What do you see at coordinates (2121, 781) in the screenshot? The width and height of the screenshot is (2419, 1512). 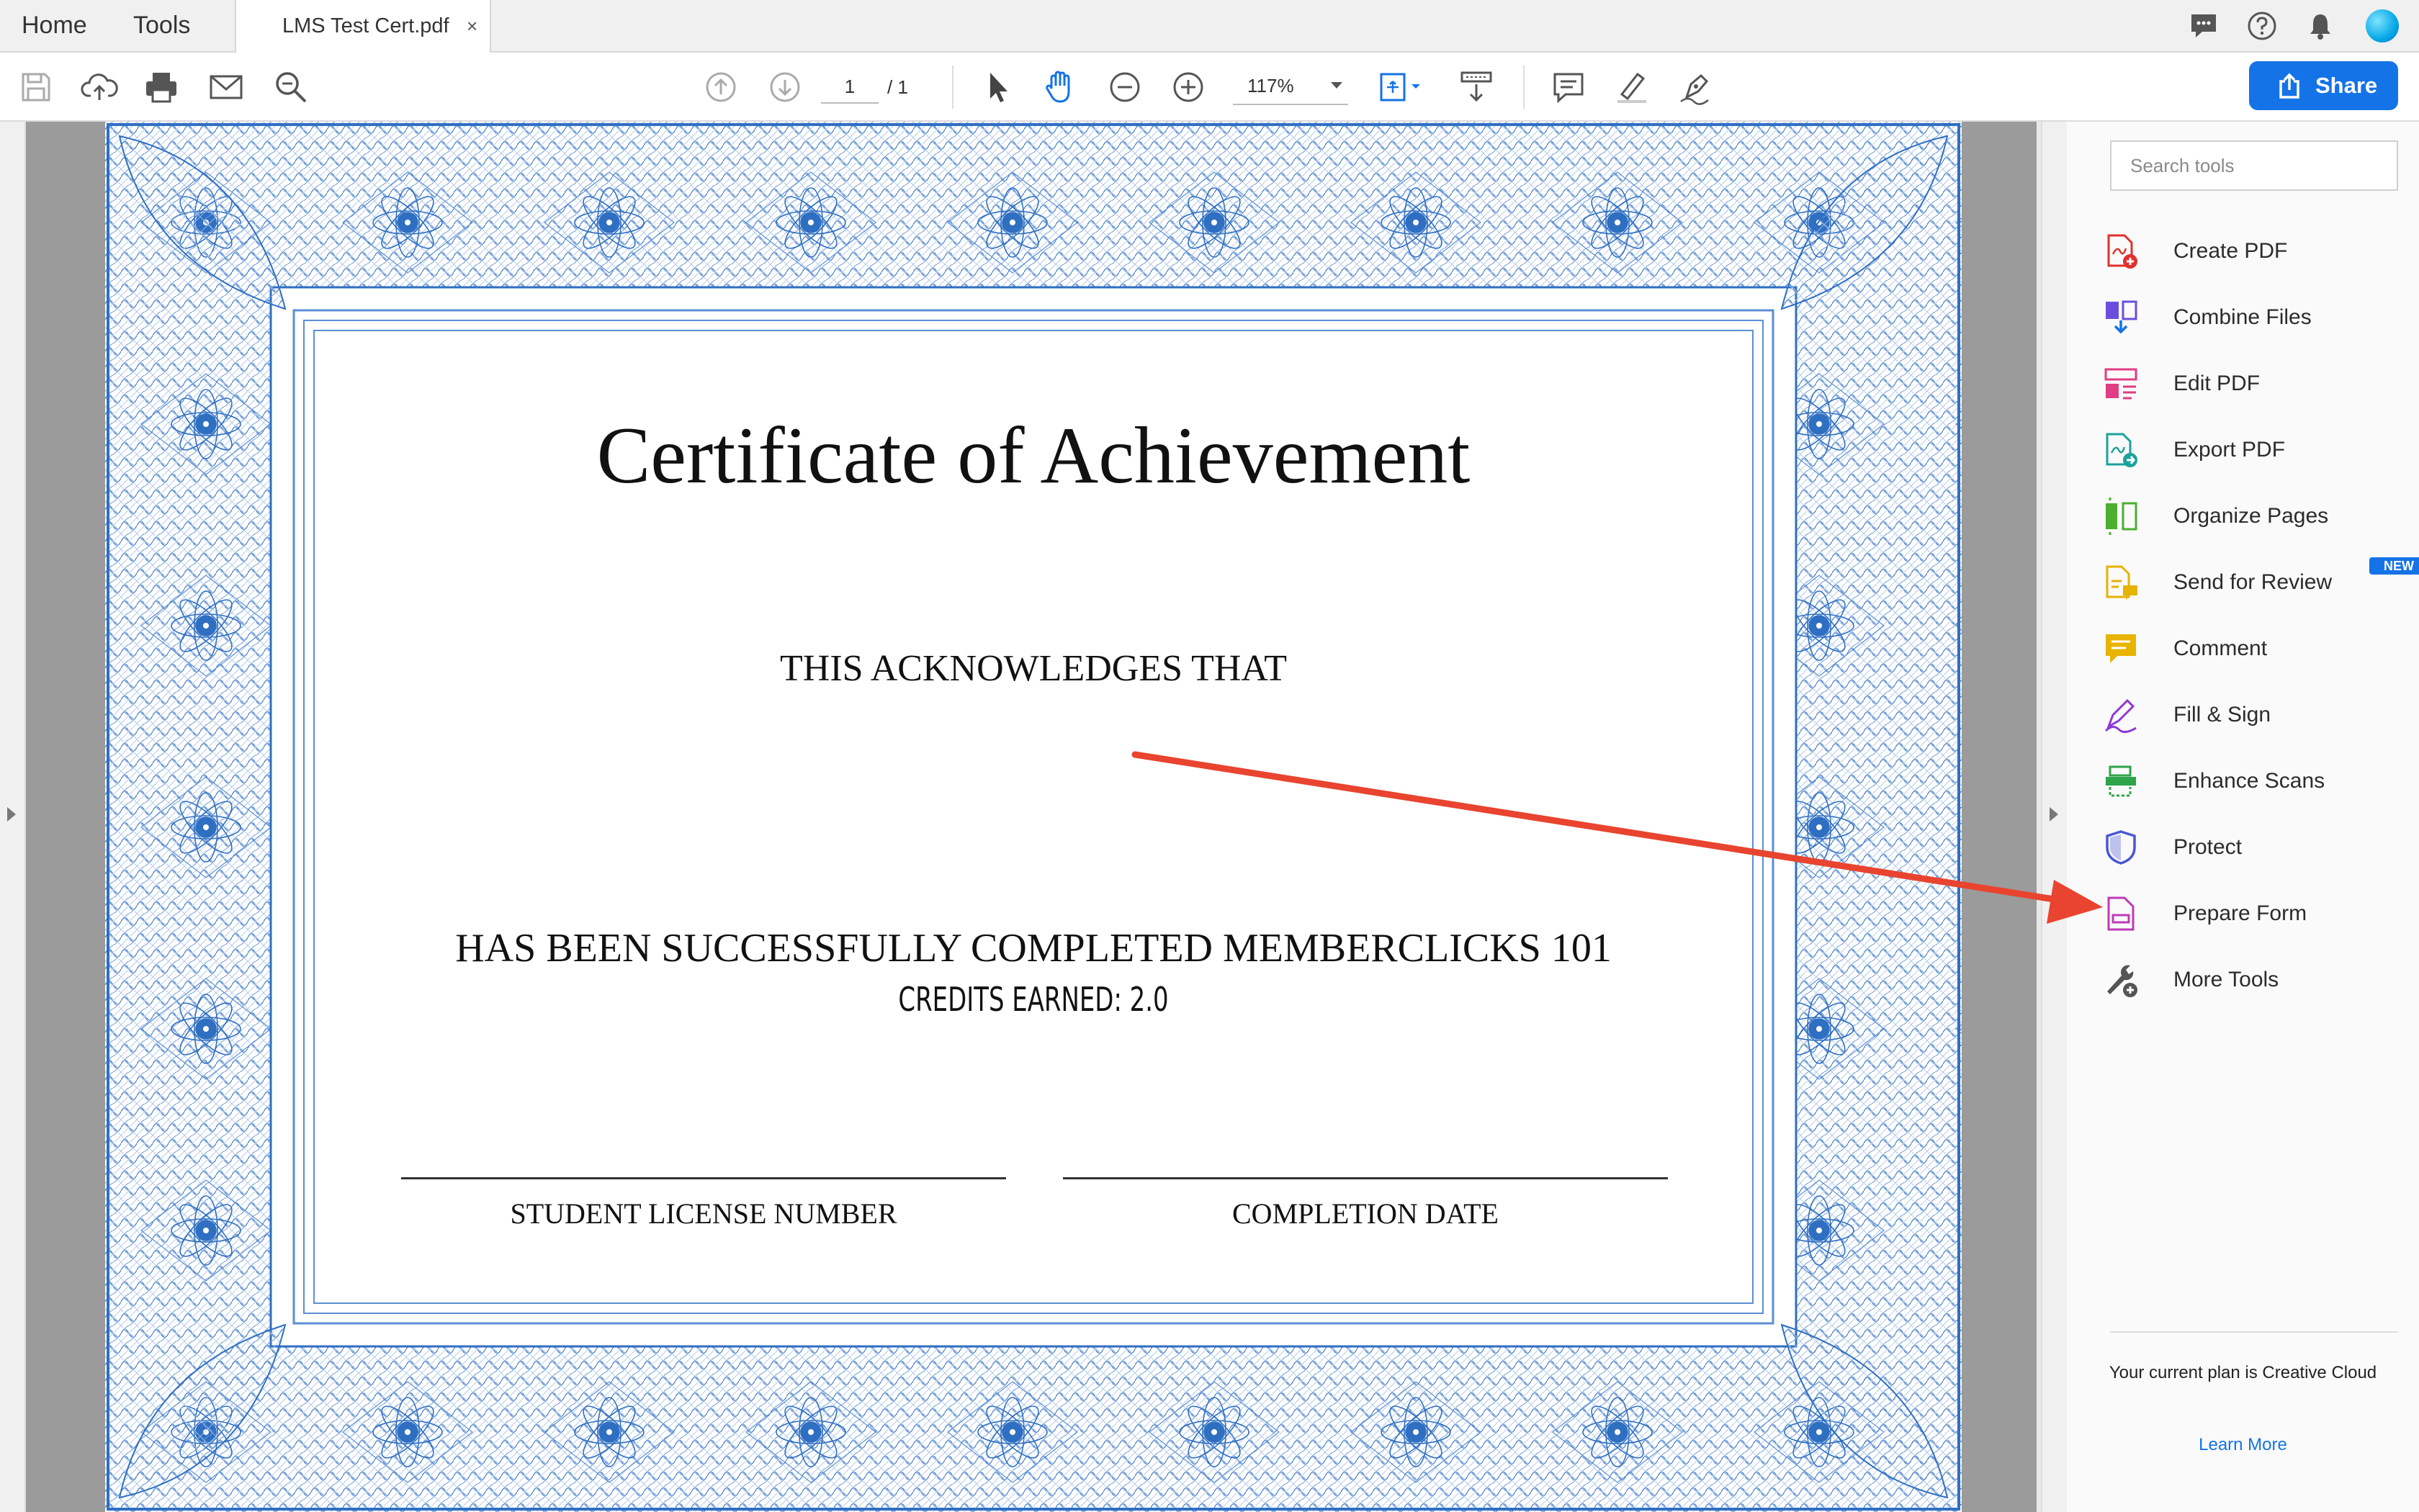 I see `enhance-scans-icon` at bounding box center [2121, 781].